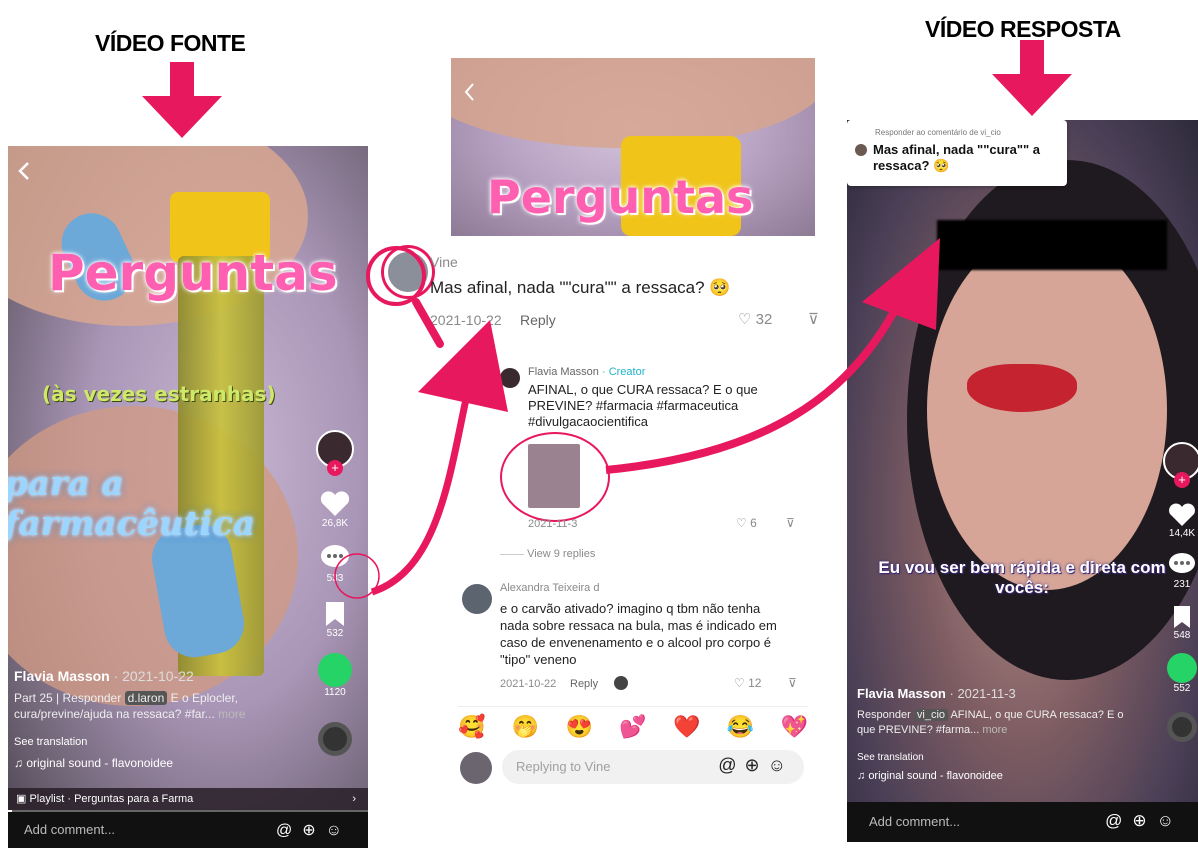 This screenshot has width=1198, height=848. I want to click on bookmarks-count: 548, so click(1182, 635).